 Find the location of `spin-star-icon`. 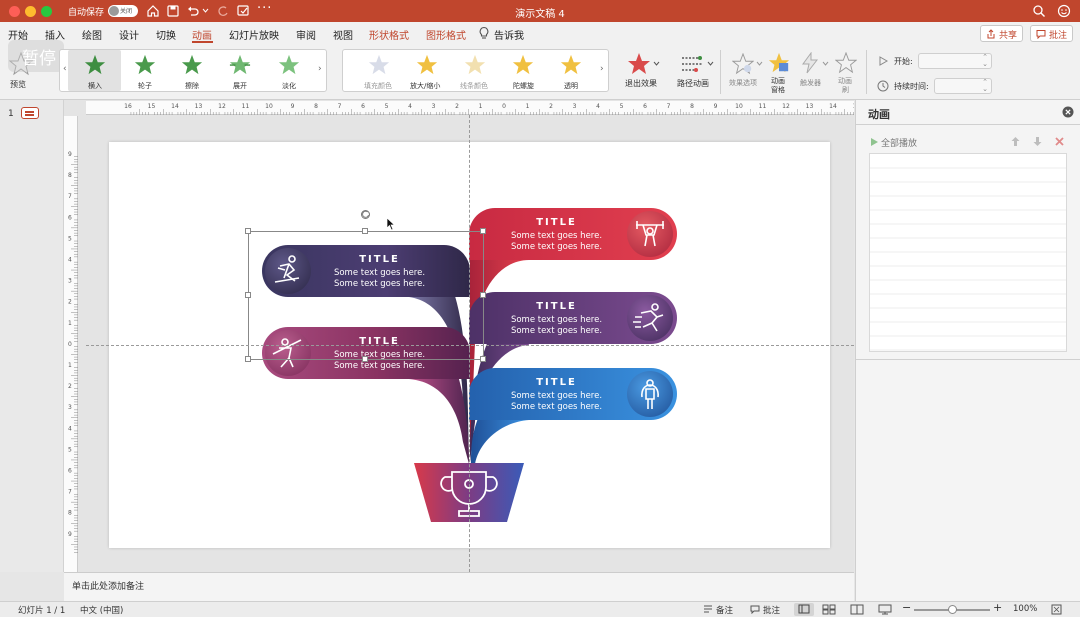

spin-star-icon is located at coordinates (523, 65).